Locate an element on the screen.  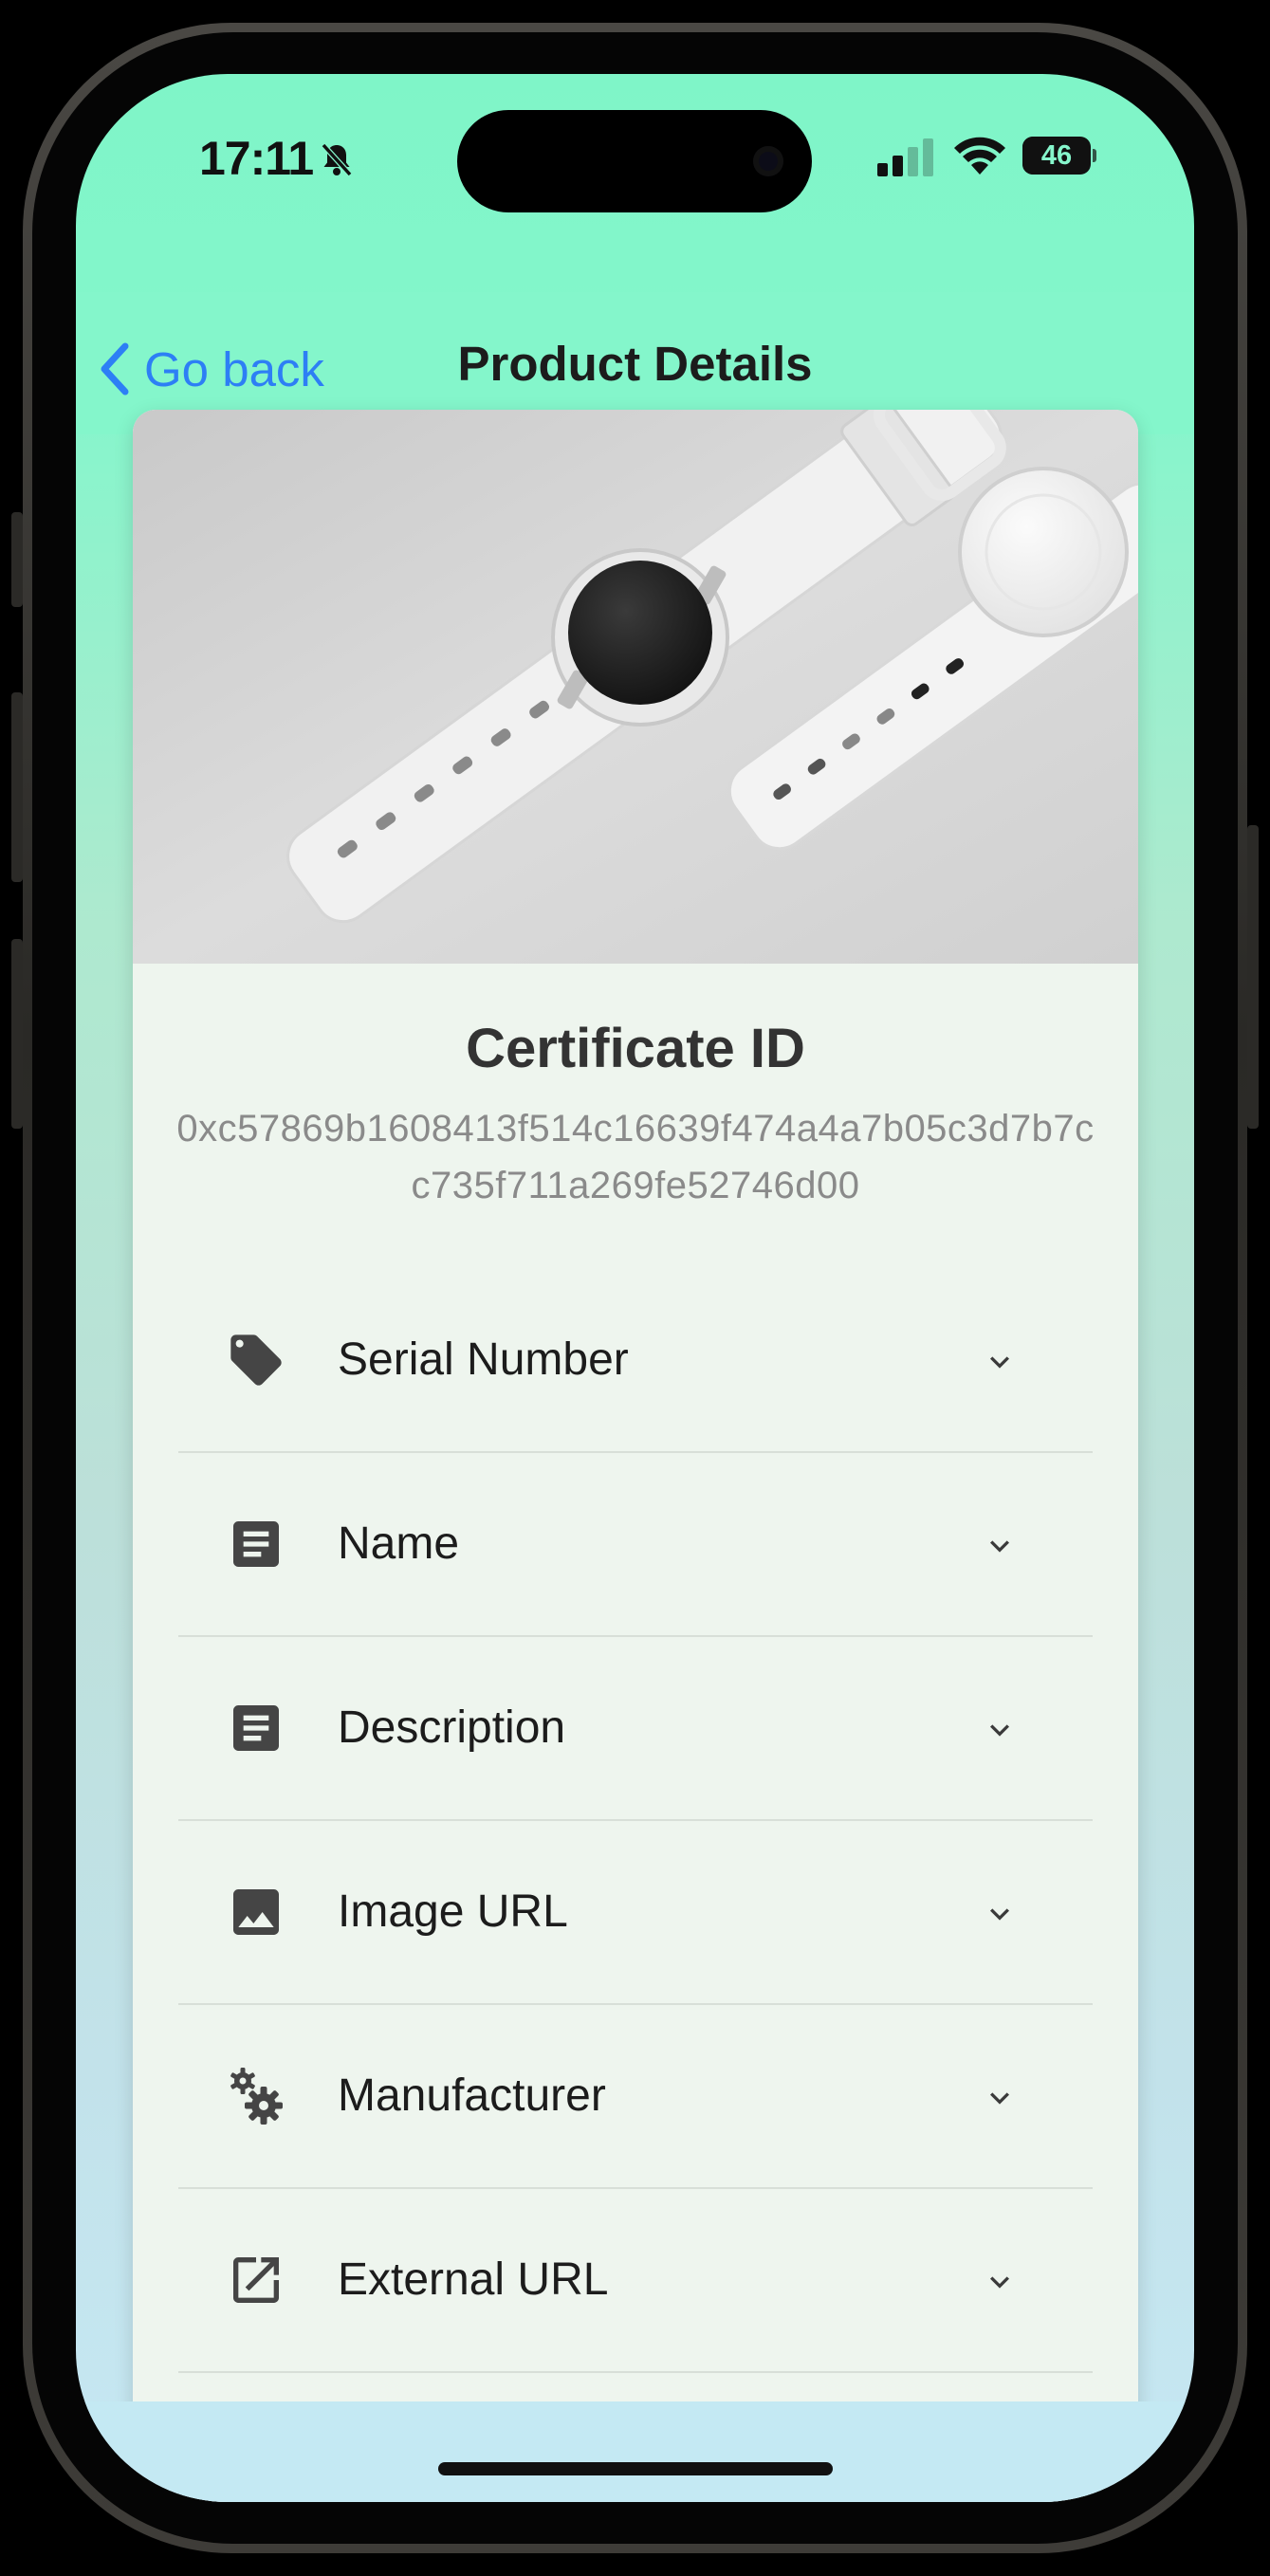
attribute-label: External URL is located at coordinates (473, 2279).